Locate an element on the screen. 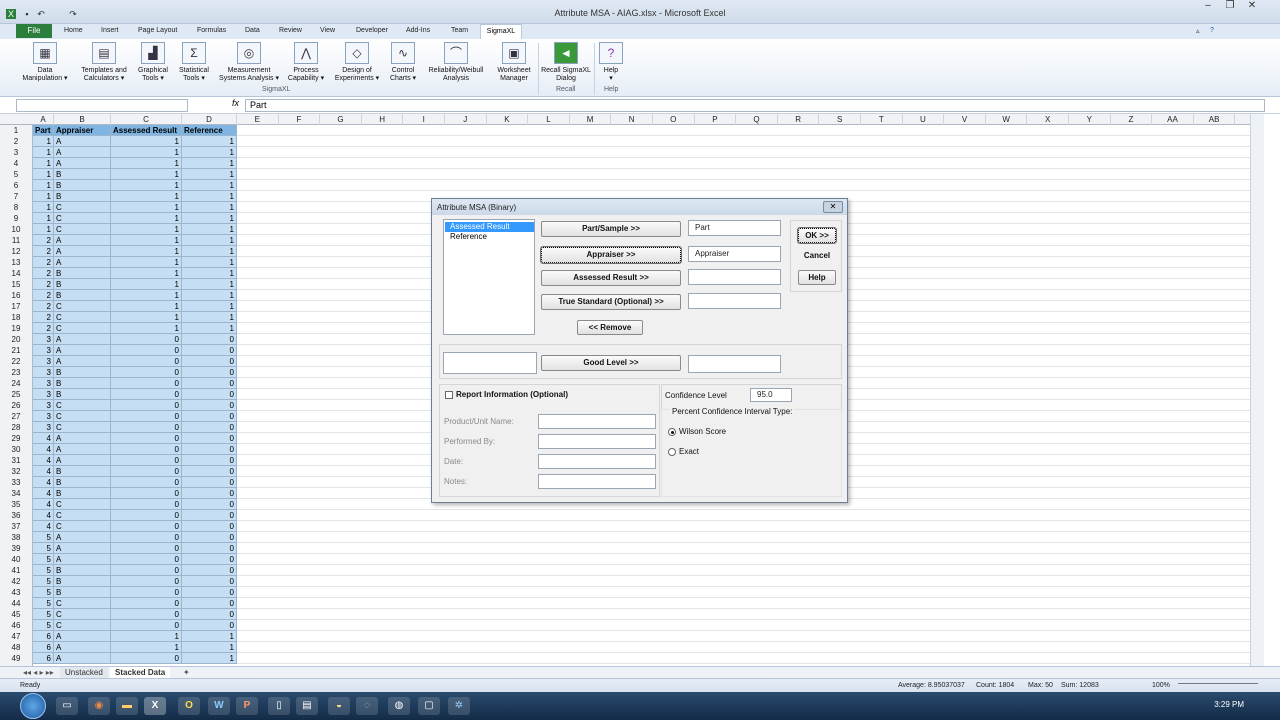 This screenshot has width=1280, height=720. row-header: 36 is located at coordinates (16, 515).